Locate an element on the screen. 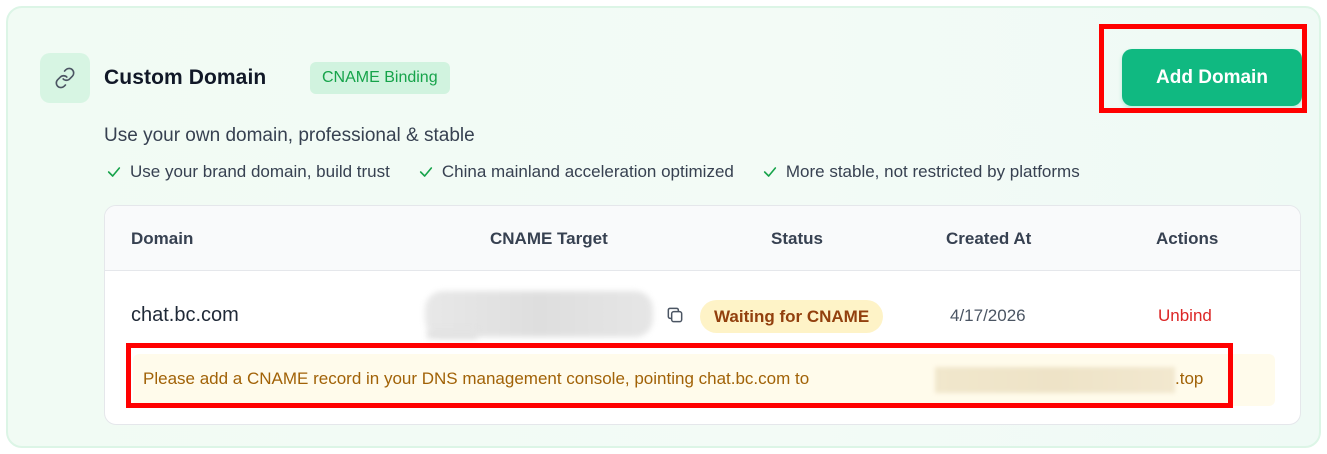  cname-target-redacted-line is located at coordinates (452, 334).